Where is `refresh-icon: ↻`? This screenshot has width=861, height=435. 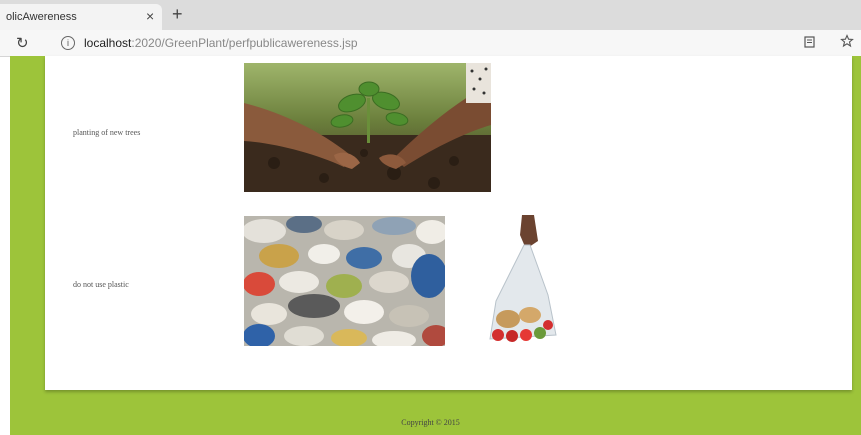 refresh-icon: ↻ is located at coordinates (22, 43).